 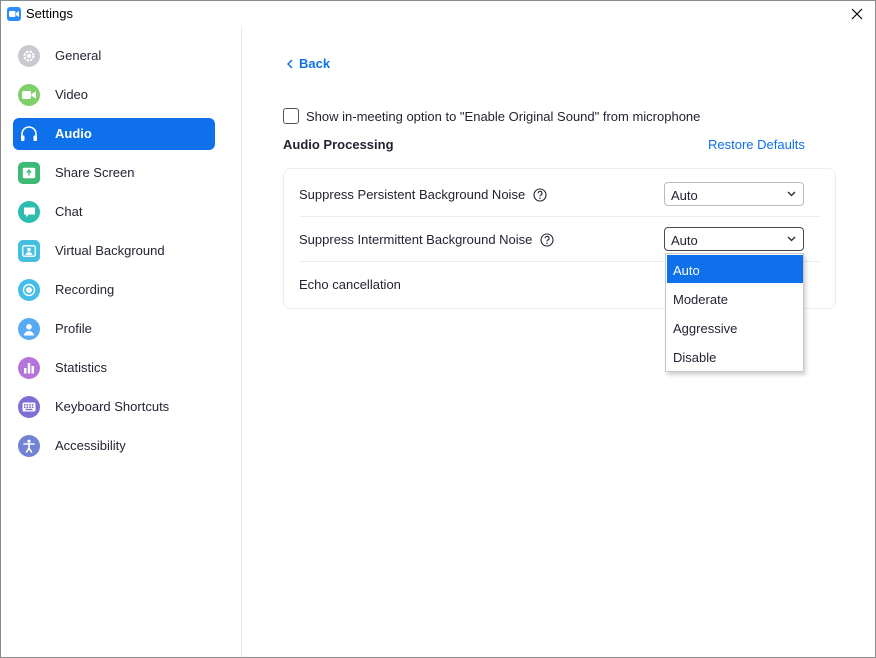 I want to click on persistent-noise-select: Auto, so click(x=734, y=194).